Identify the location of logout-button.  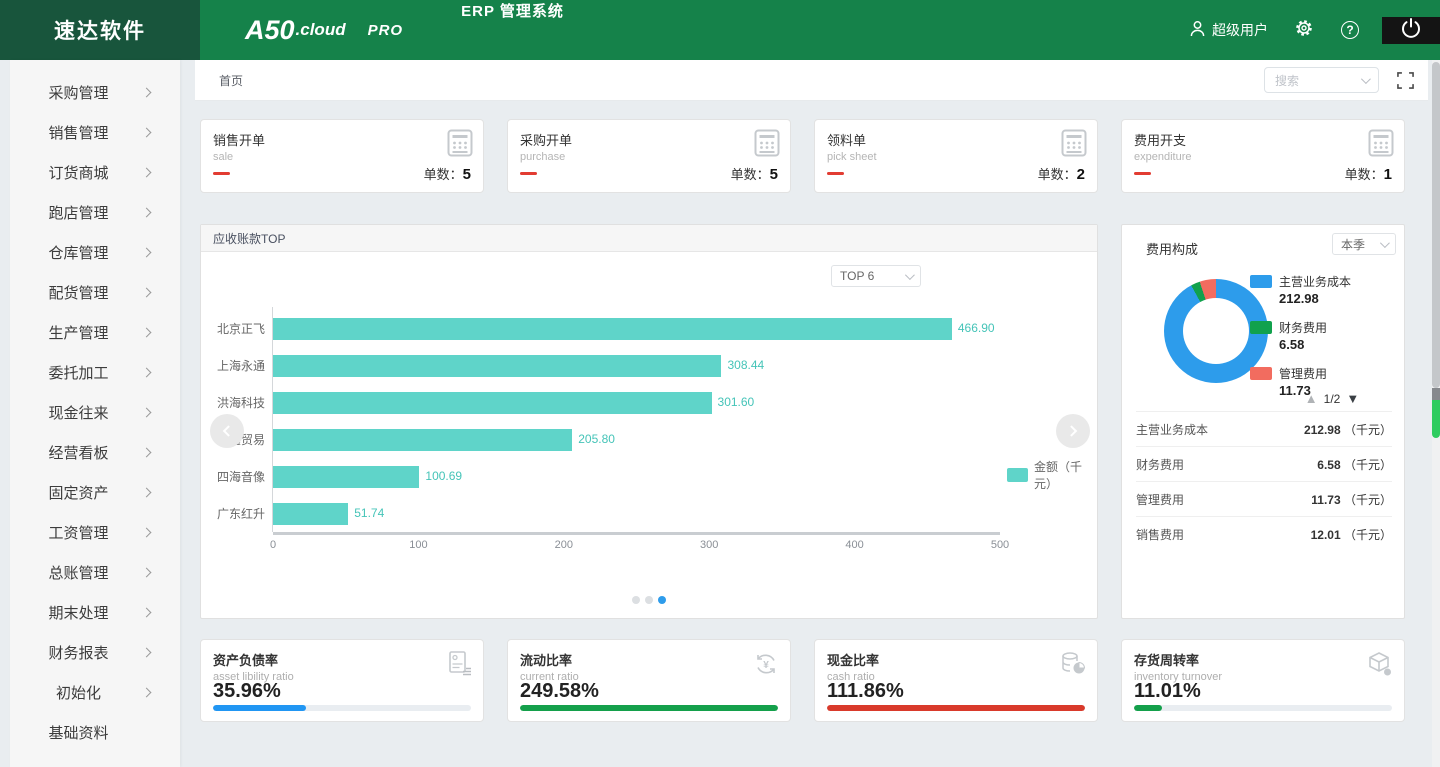
(1411, 30).